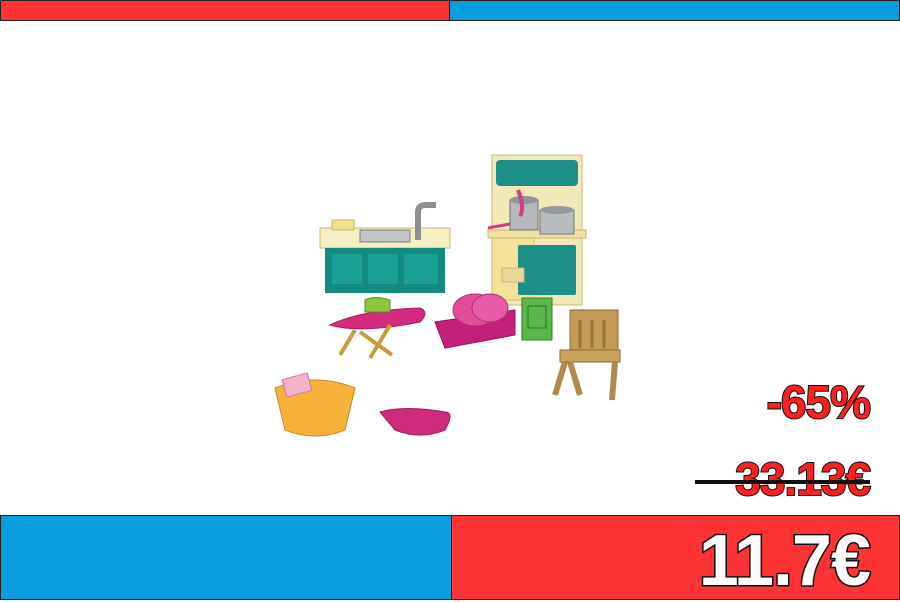 The image size is (900, 602). Describe the element at coordinates (475, 321) in the screenshot. I see `dish-rack` at that location.